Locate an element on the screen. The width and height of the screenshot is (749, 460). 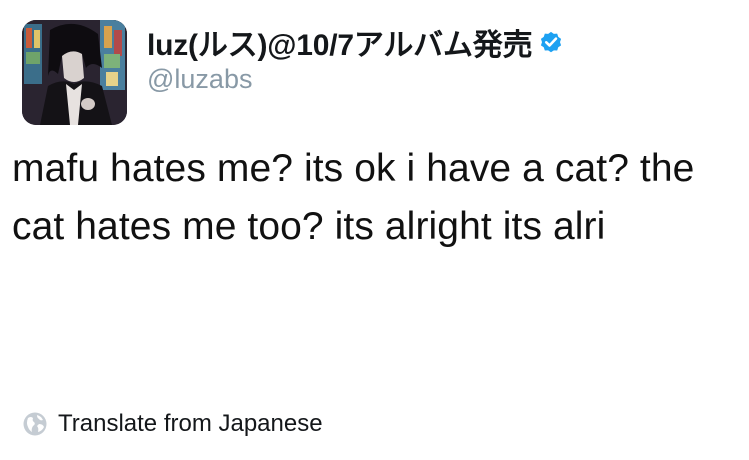
author-display-name: luz(ルス)@10/7アルバム発売 is located at coordinates (340, 42).